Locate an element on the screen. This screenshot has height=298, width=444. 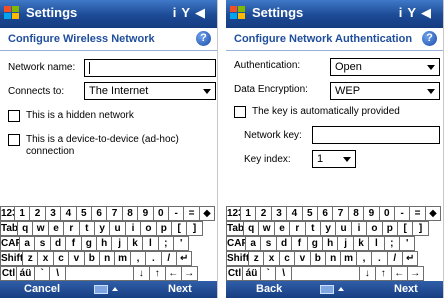
key: \ is located at coordinates (283, 273).